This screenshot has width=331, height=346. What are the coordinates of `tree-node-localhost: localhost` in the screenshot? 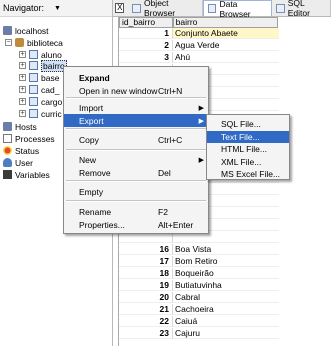 It's located at (26, 30).